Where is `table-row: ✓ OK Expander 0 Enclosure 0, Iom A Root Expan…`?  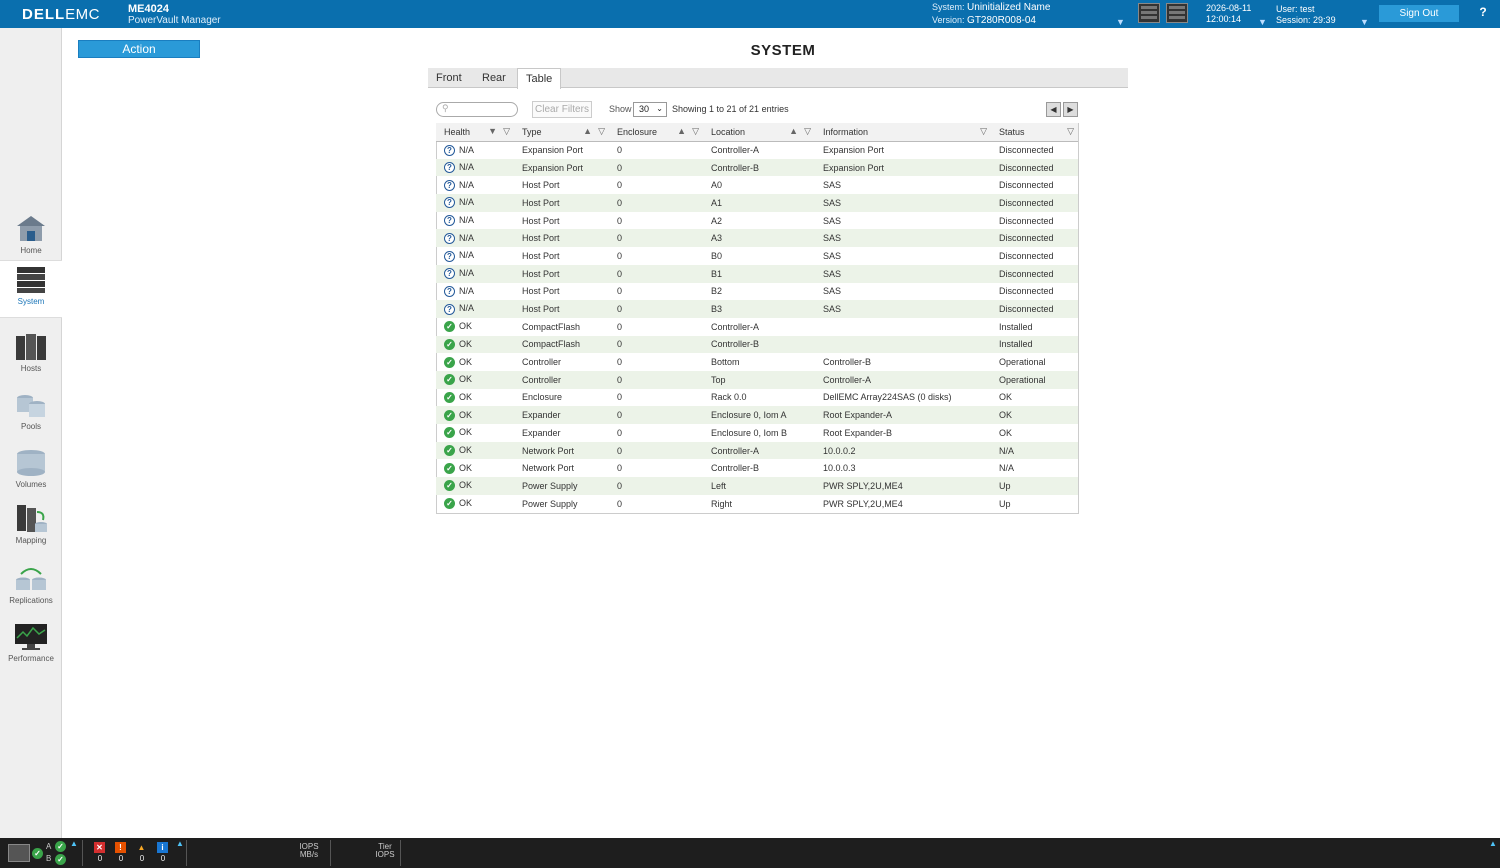
table-row: ✓ OK Expander 0 Enclosure 0, Iom A Root Expan… is located at coordinates (757, 415).